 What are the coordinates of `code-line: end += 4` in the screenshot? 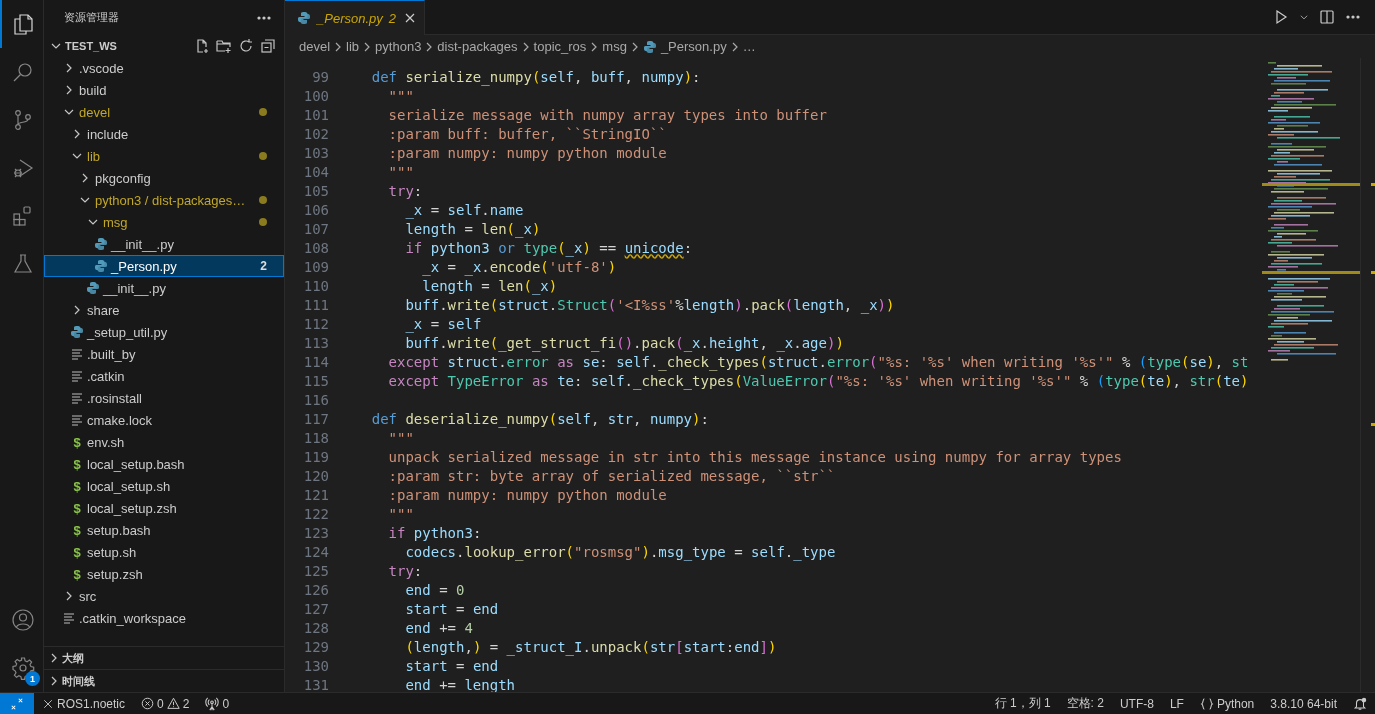 It's located at (438, 628).